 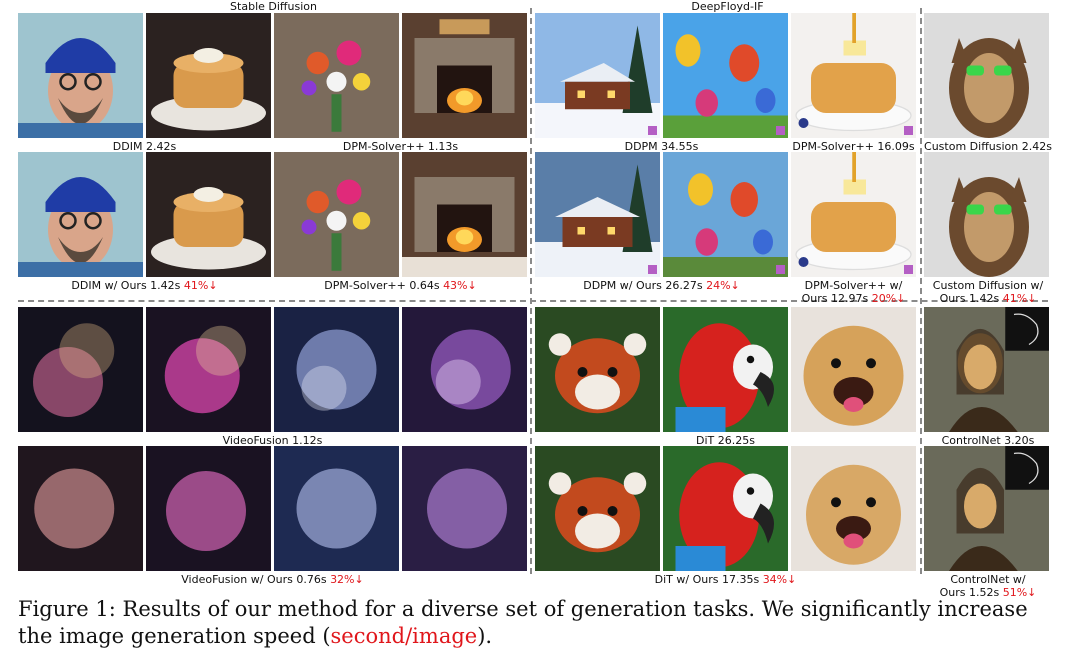 What do you see at coordinates (597, 508) in the screenshot?
I see `image-red-panda-ours` at bounding box center [597, 508].